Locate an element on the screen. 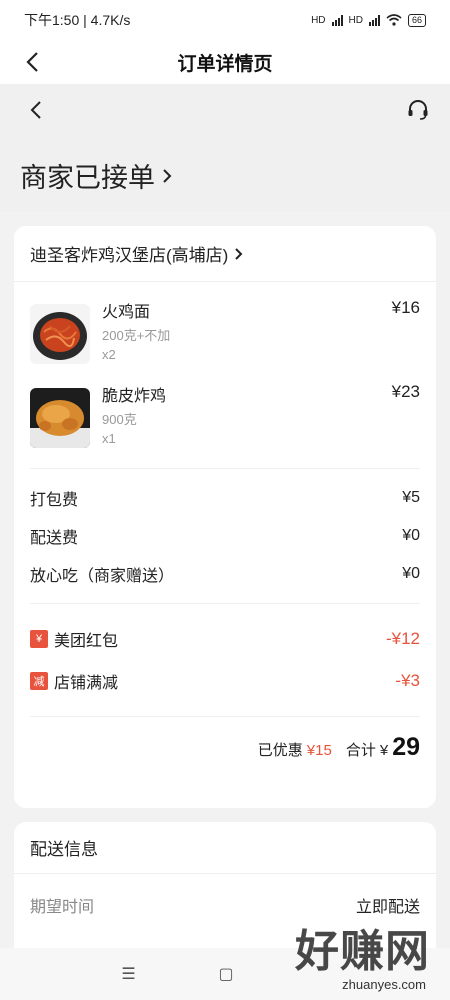  delivery-title: 配送信息 is located at coordinates (225, 848).